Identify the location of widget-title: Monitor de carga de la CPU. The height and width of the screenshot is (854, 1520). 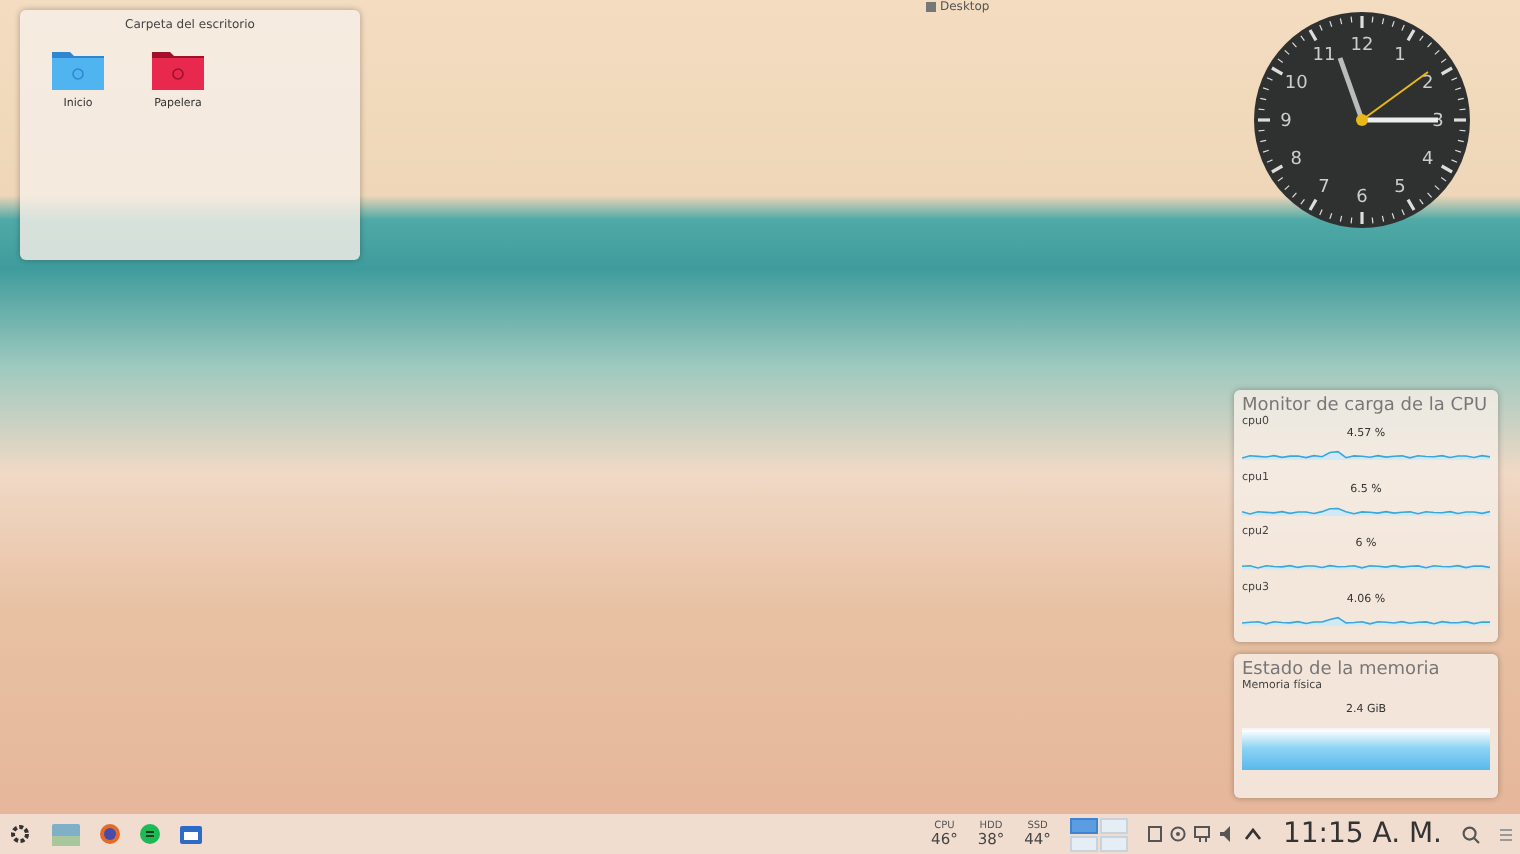
(1366, 406).